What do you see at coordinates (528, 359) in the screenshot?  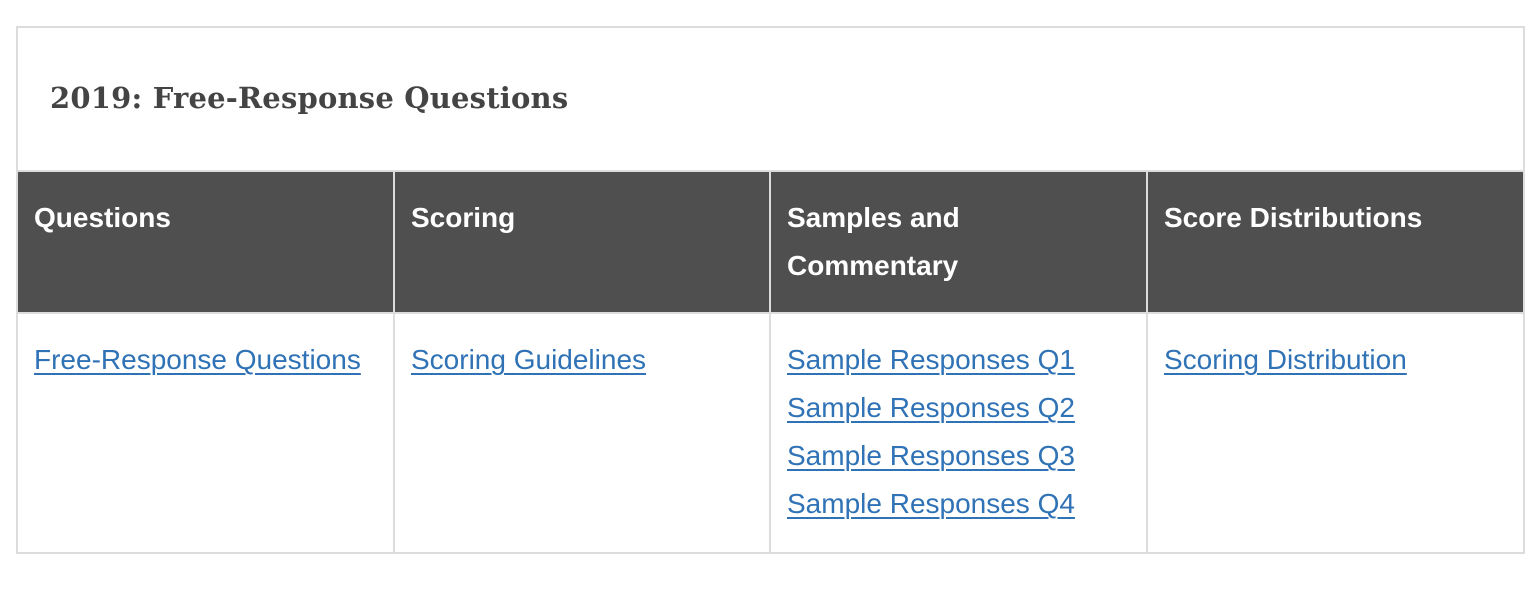 I see `scoring-guidelines-link: Scoring Guidelines` at bounding box center [528, 359].